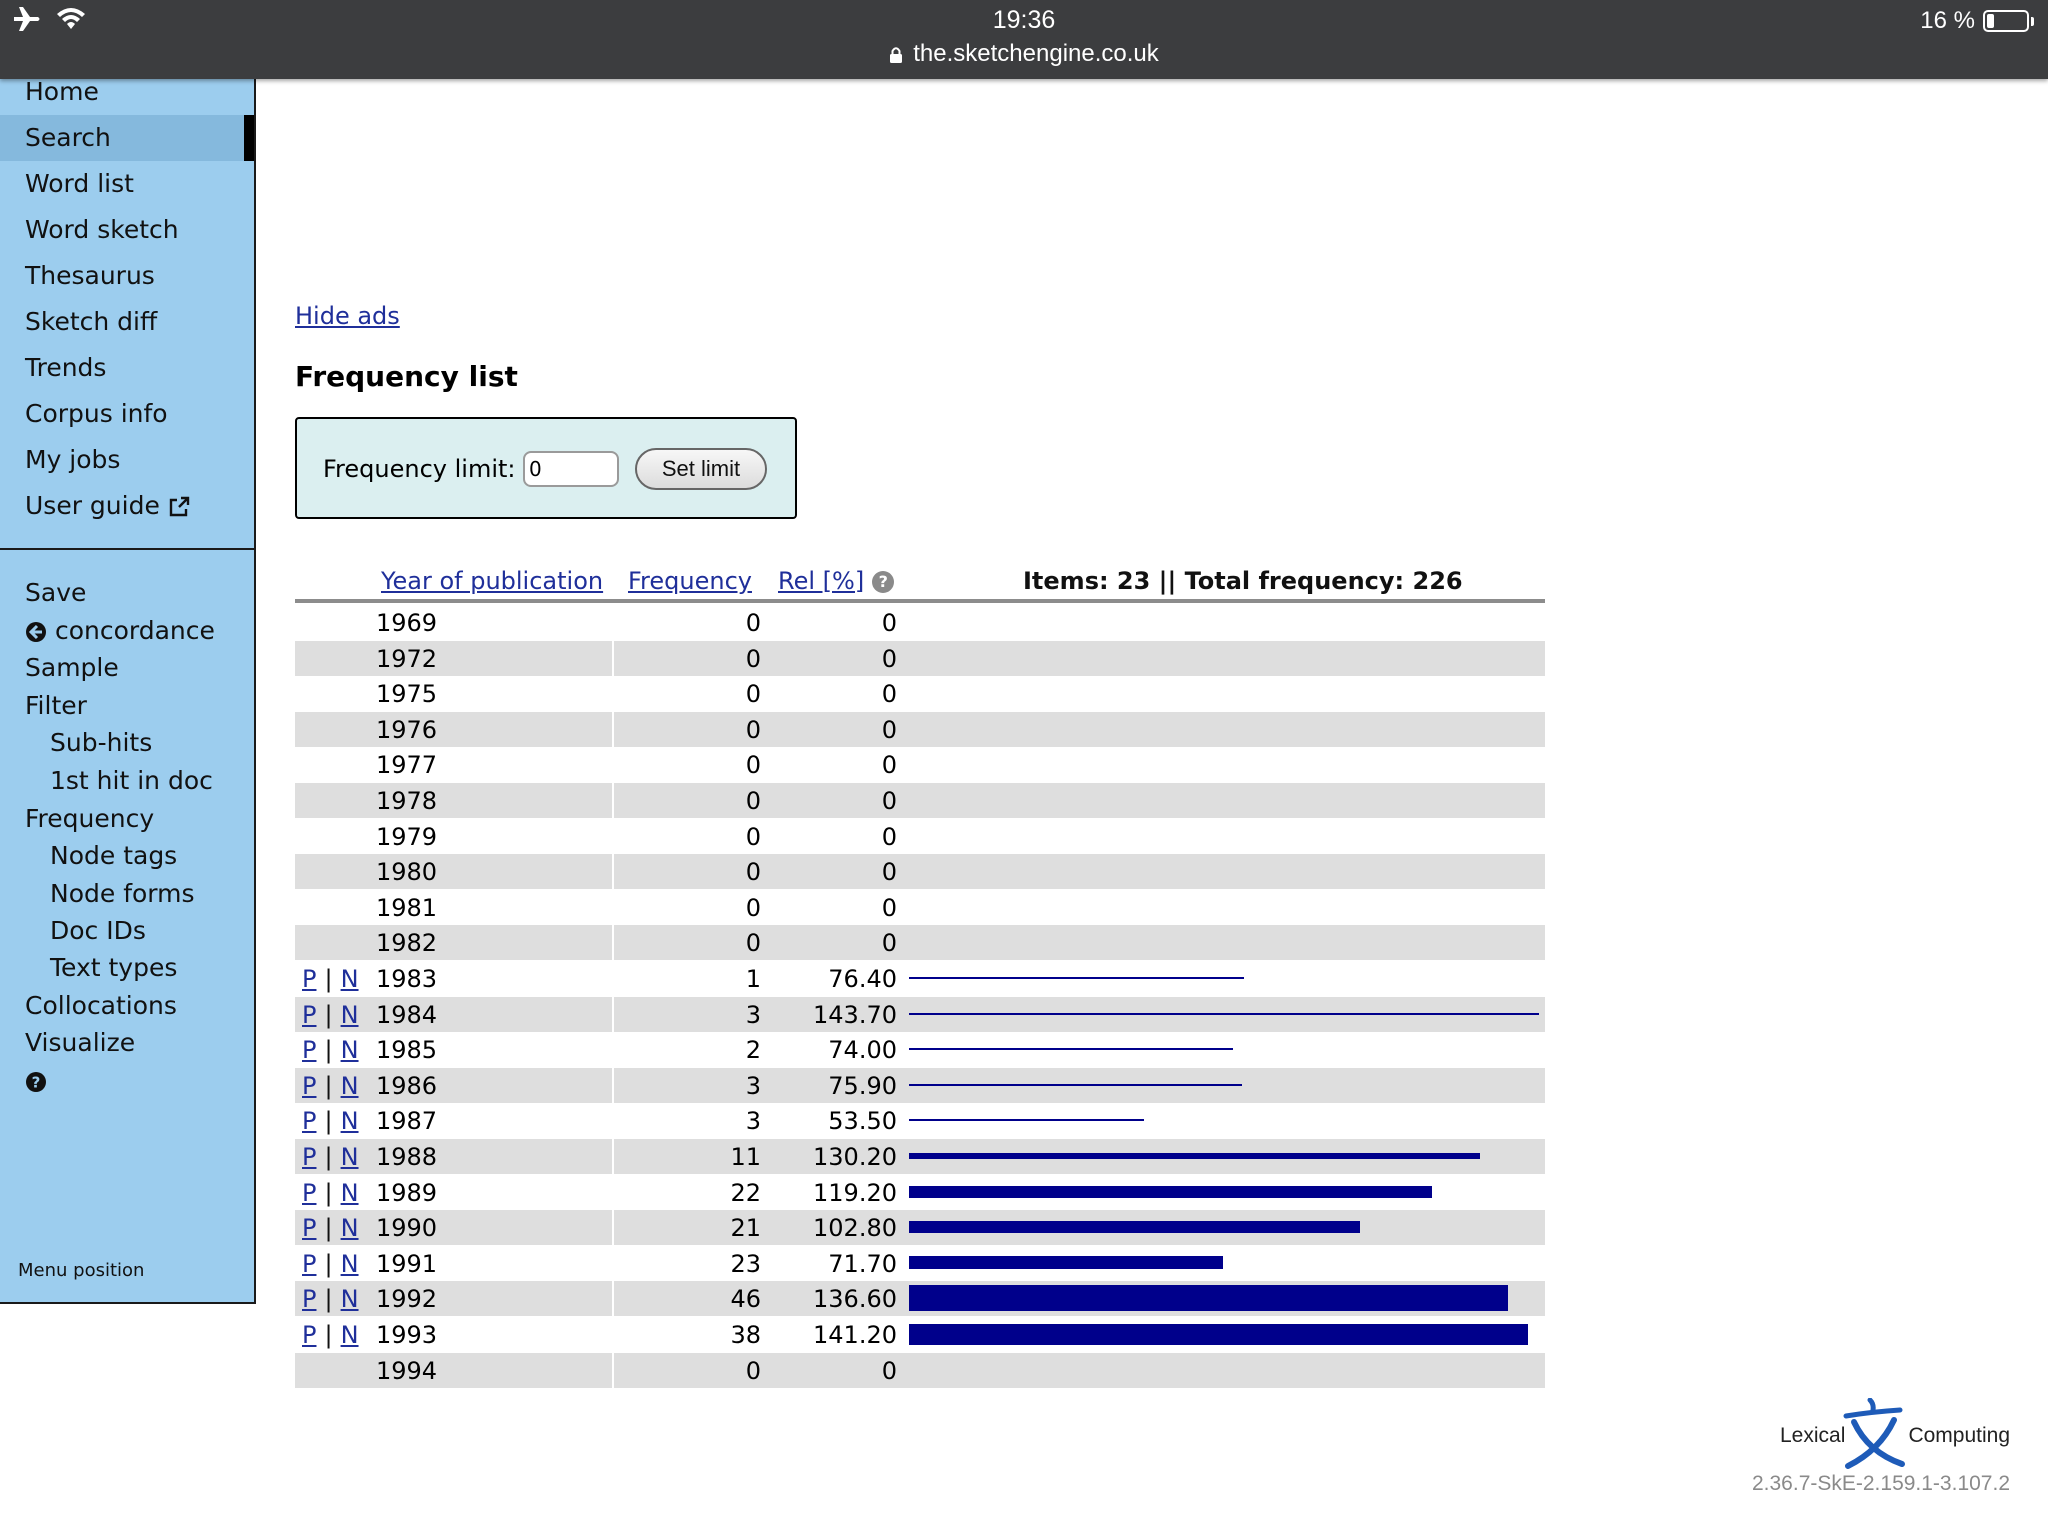  Describe the element at coordinates (407, 1157) in the screenshot. I see `year-cell: 1988` at that location.